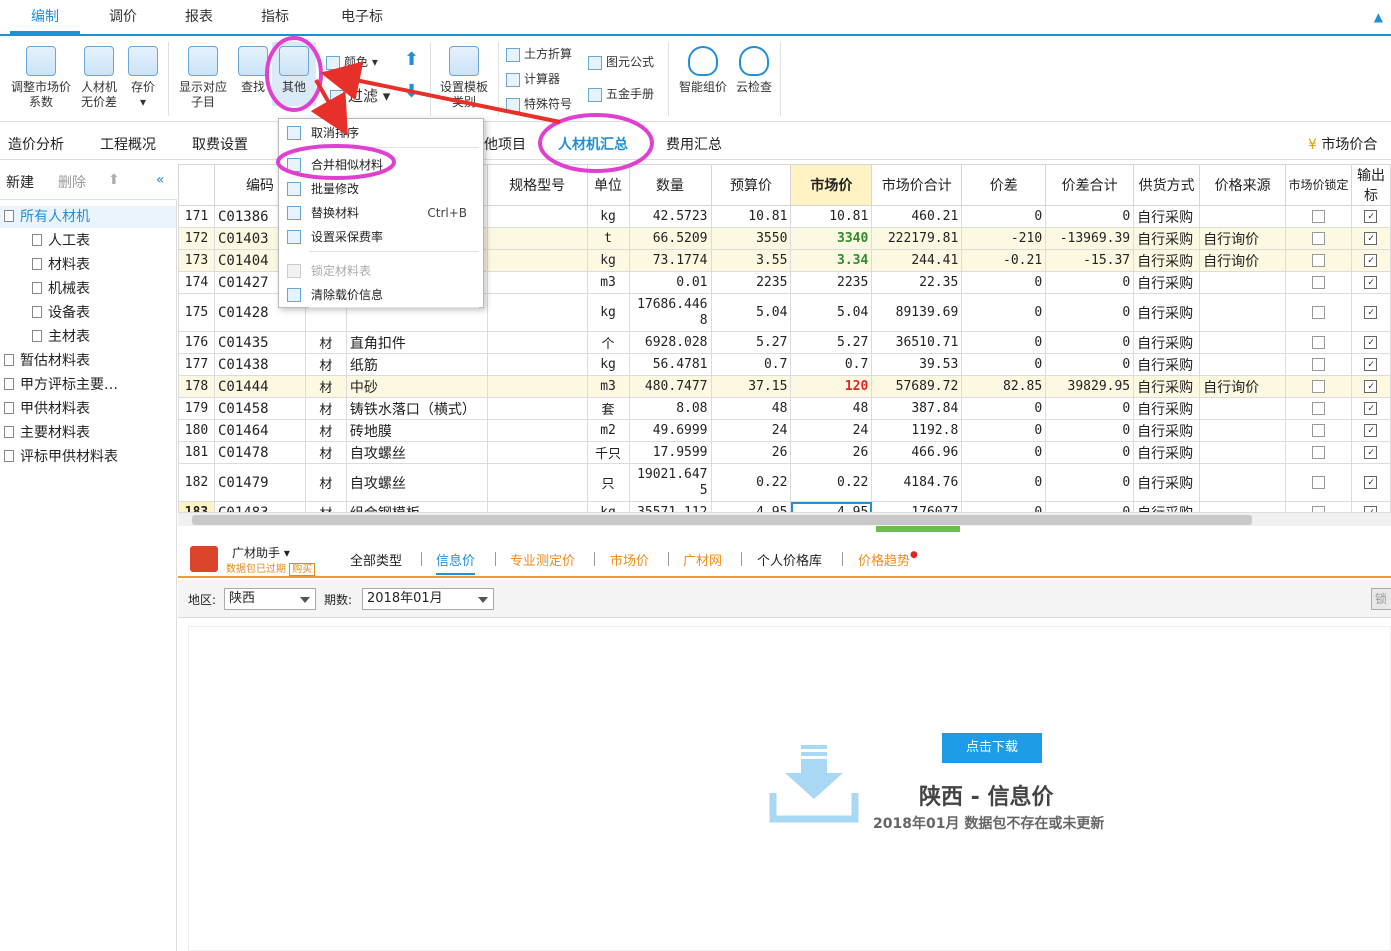 Image resolution: width=1391 pixels, height=951 pixels. I want to click on tree-item: 所有人材机, so click(88, 217).